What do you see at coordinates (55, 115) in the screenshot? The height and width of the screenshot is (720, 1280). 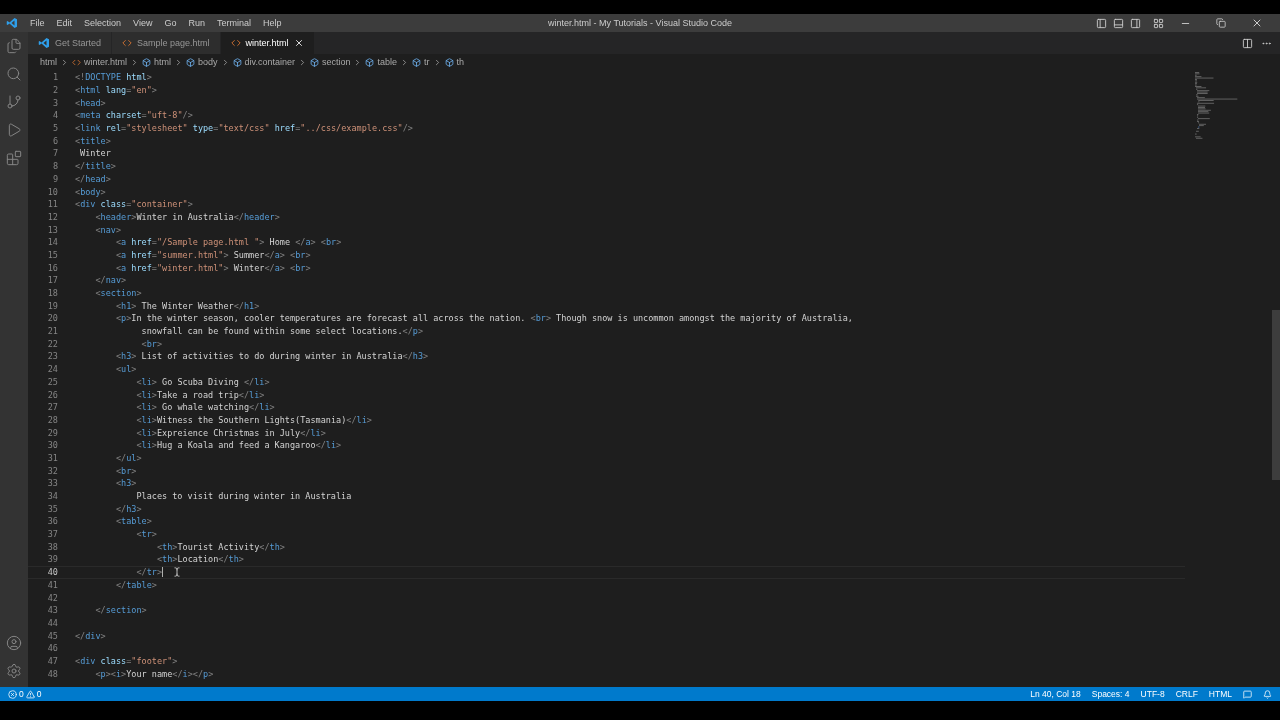 I see `line-number: 4` at bounding box center [55, 115].